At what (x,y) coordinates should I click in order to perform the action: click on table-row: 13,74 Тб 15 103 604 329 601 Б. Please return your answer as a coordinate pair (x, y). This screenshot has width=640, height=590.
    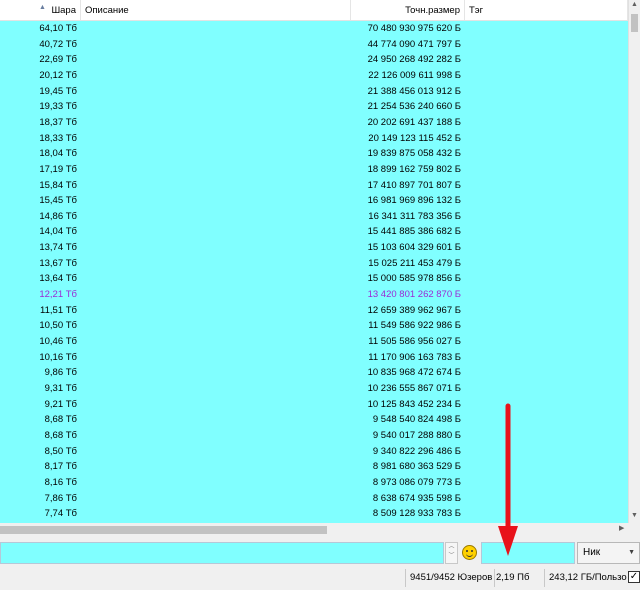
    Looking at the image, I should click on (314, 248).